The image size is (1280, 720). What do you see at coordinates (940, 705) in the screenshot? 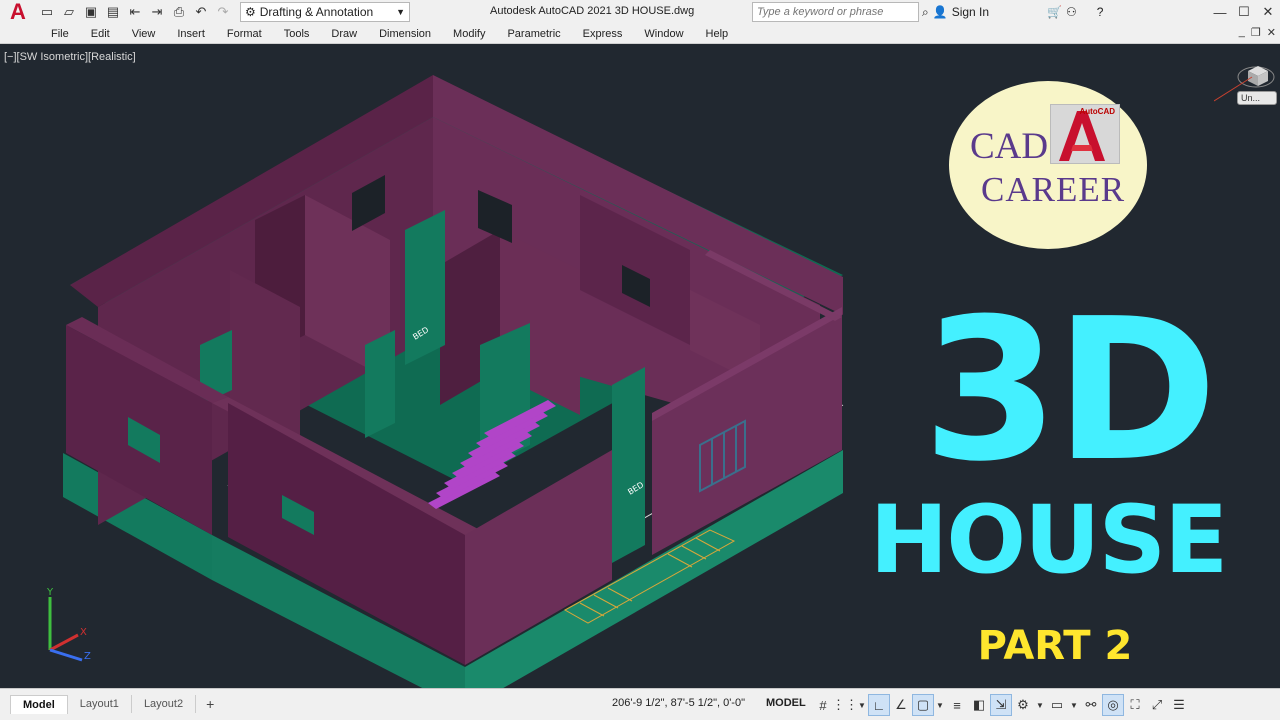
I see `osnap-dropdown-icon: ▼` at bounding box center [940, 705].